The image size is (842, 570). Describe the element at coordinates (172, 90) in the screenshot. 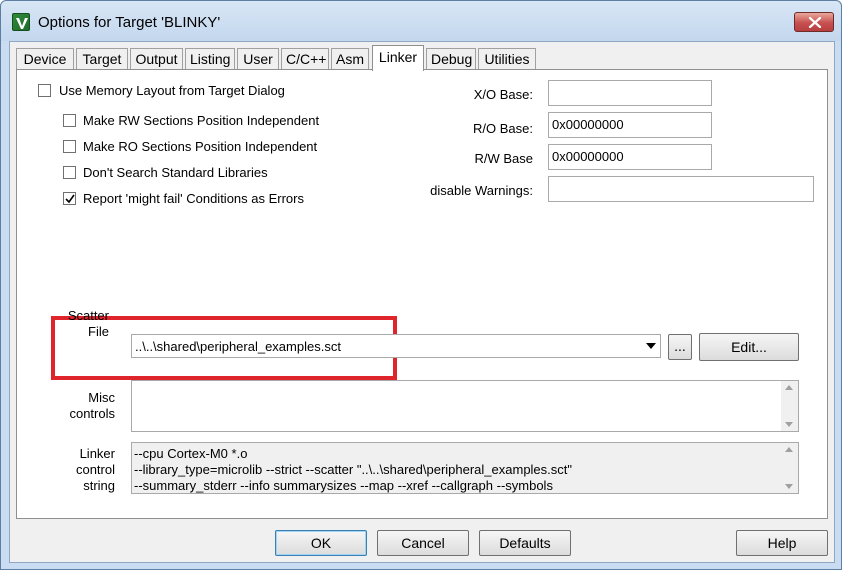

I see `use-memory-layout-label: Use Memory Layout from Target Dialog` at that location.